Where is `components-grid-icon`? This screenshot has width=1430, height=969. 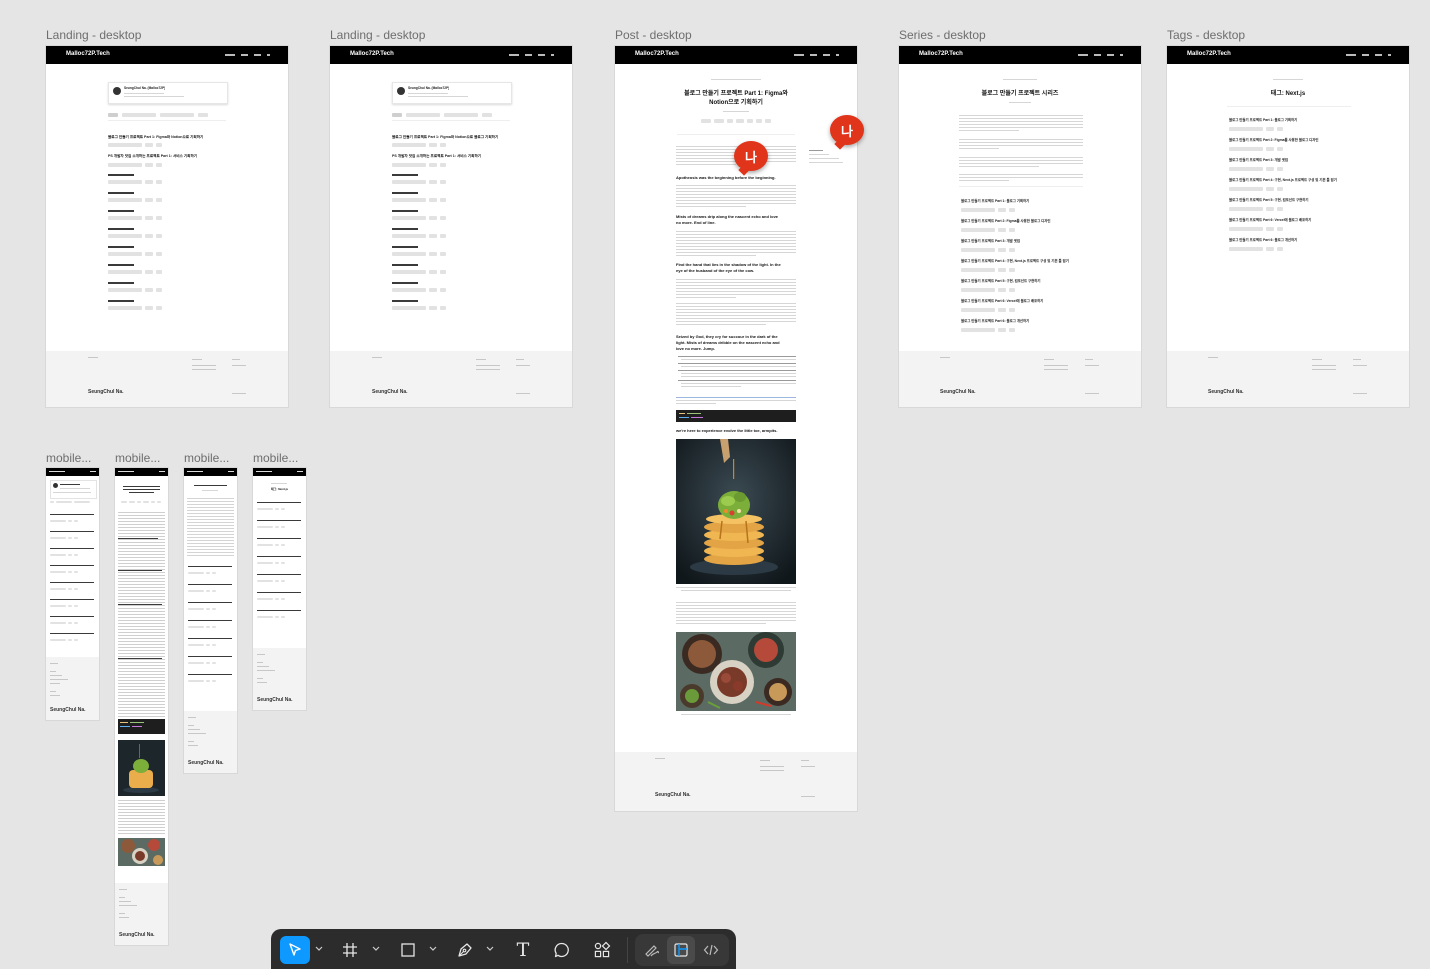
components-grid-icon is located at coordinates (602, 949).